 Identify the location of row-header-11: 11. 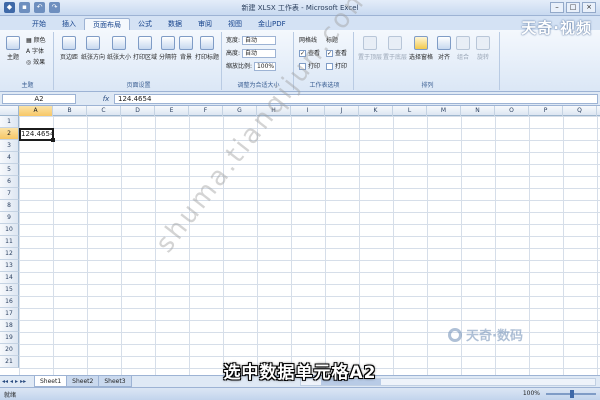
(9, 242).